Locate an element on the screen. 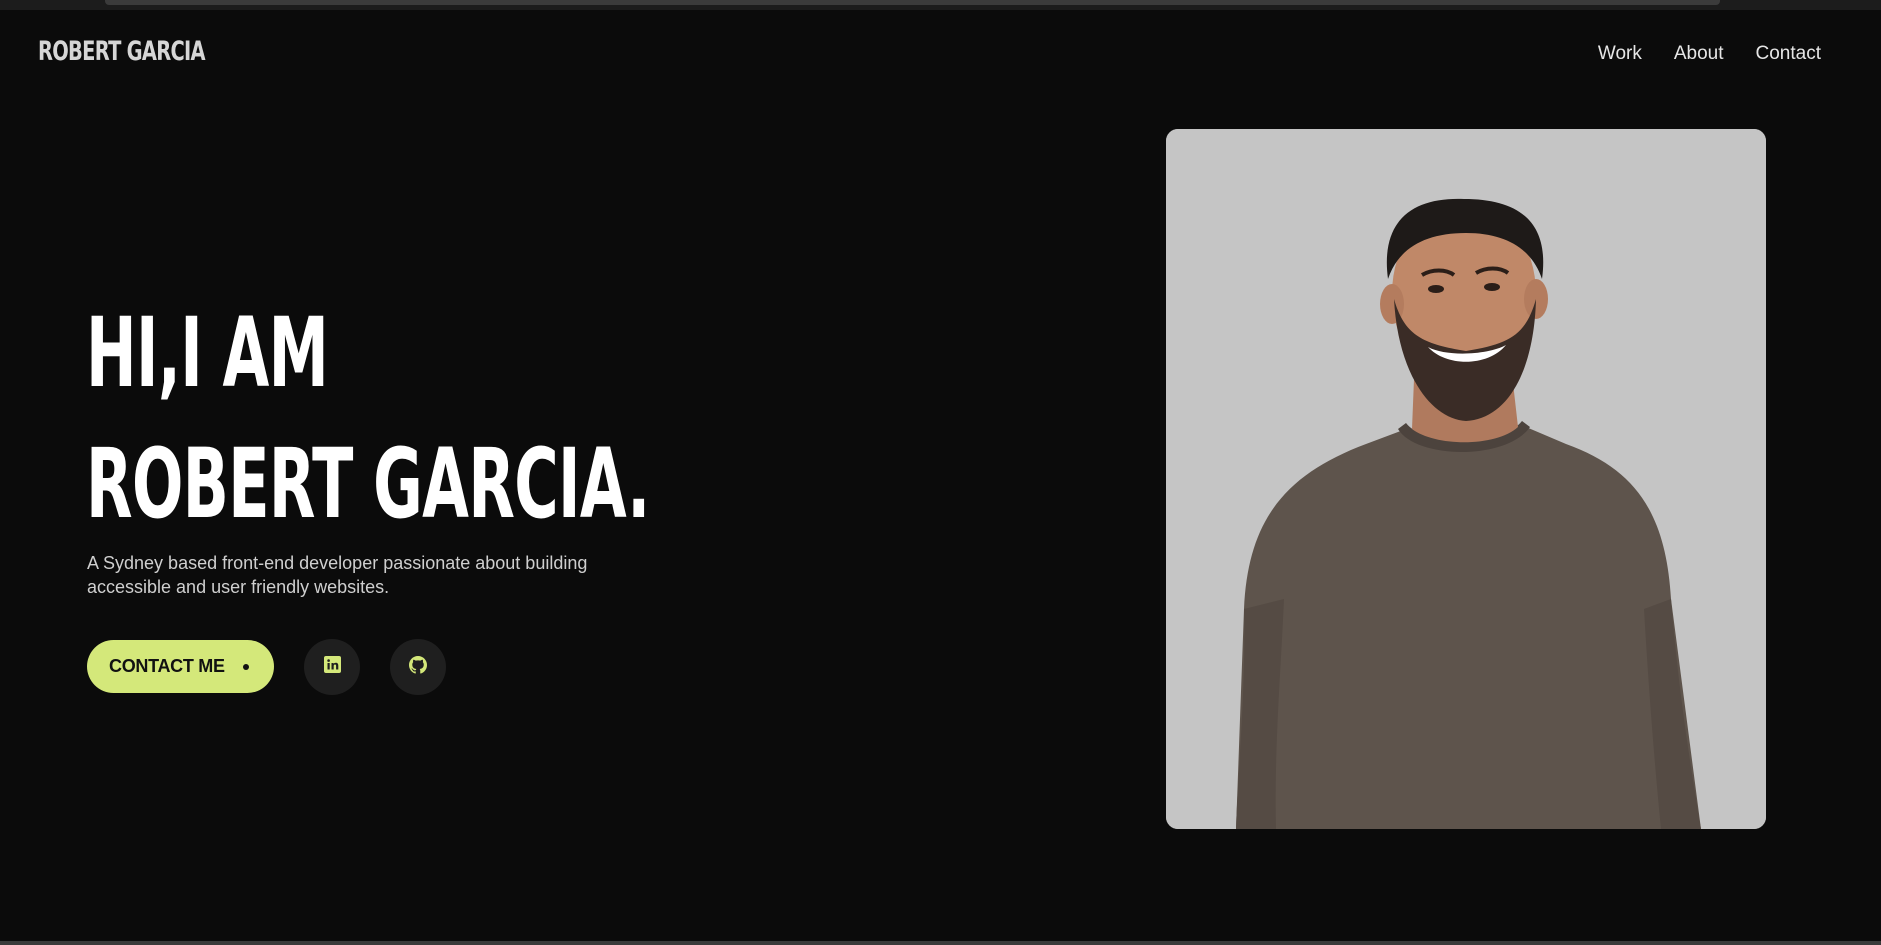  window-bottom-edge is located at coordinates (940, 943).